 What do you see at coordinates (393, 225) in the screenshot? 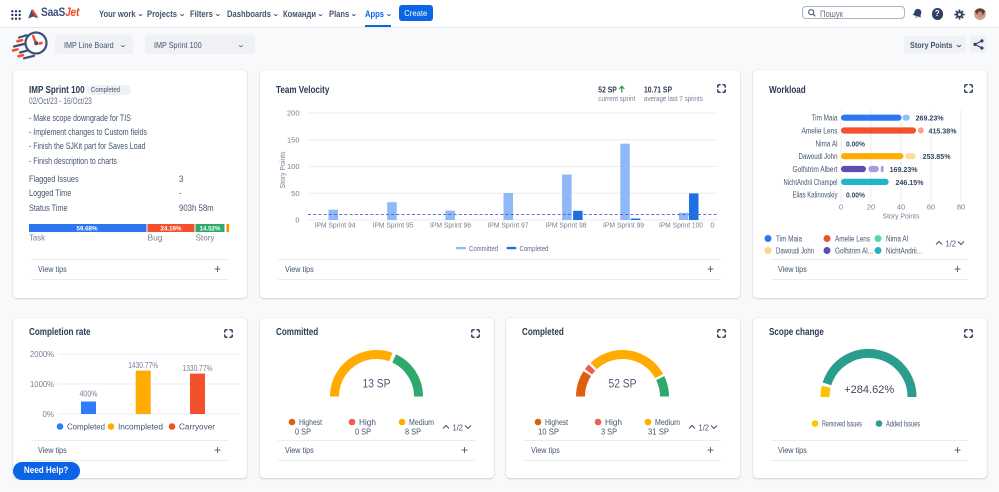
I see `svg-text: IPM Sprint 95` at bounding box center [393, 225].